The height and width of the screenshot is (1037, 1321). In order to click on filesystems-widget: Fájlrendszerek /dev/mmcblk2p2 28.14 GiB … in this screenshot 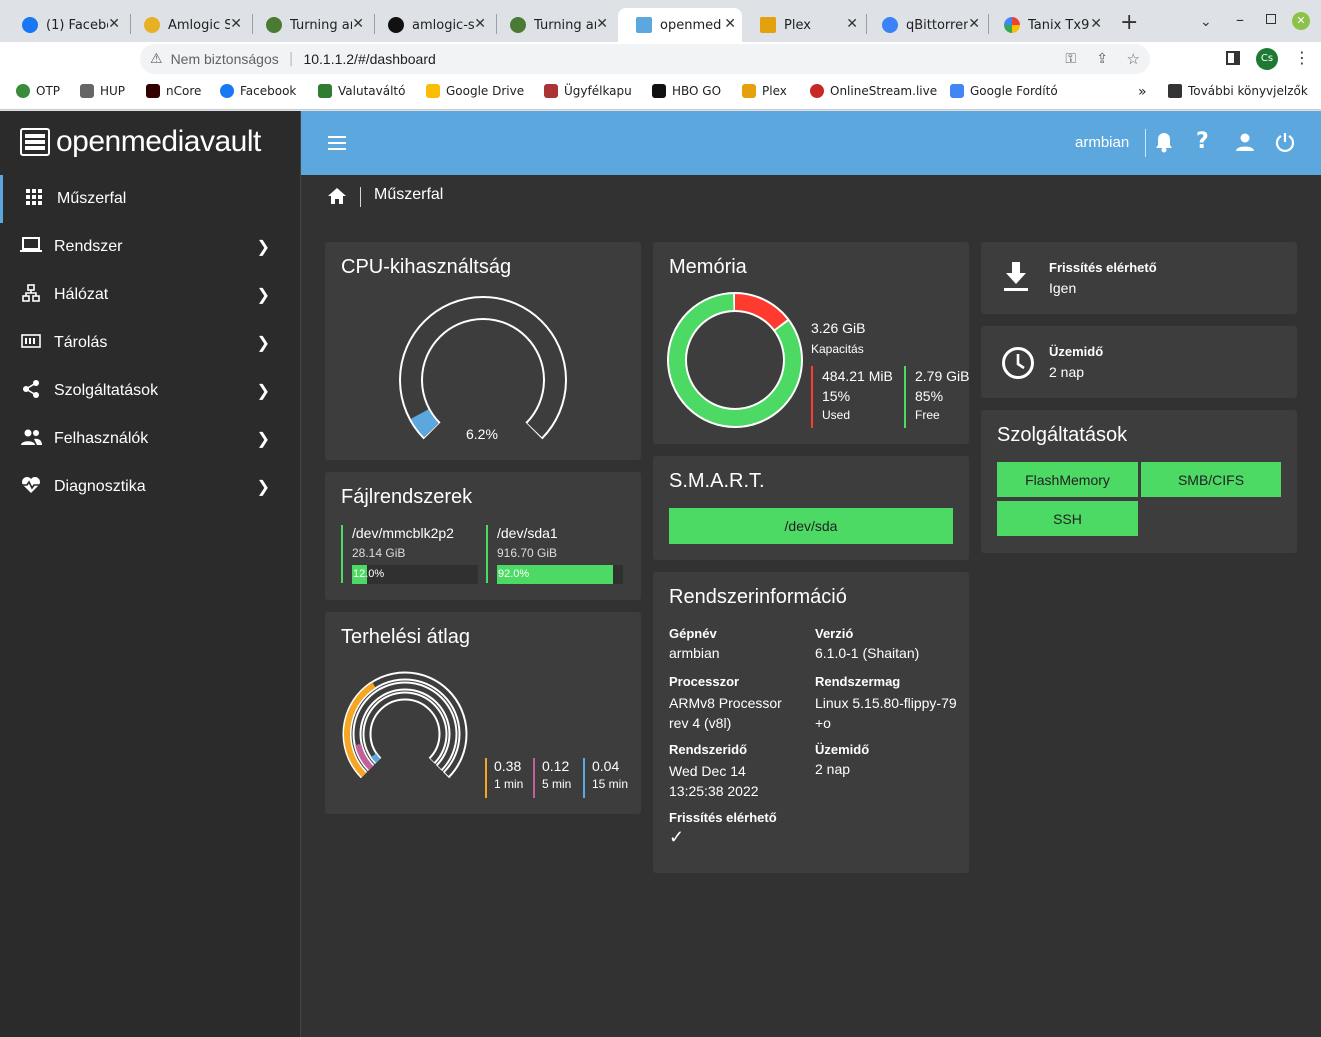, I will do `click(483, 536)`.